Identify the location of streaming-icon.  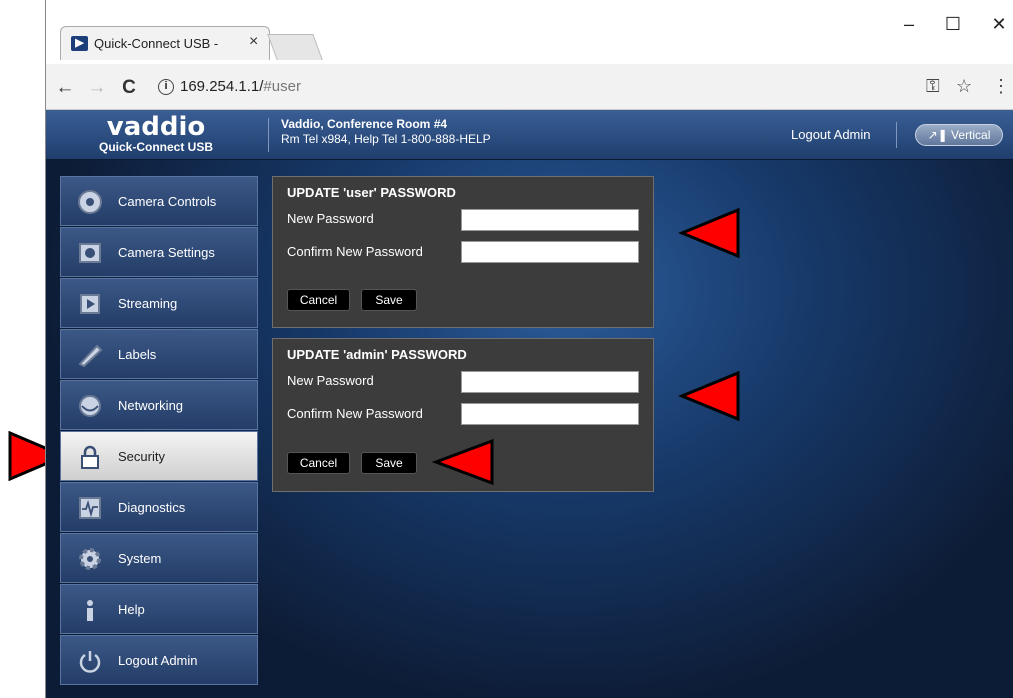
(90, 304).